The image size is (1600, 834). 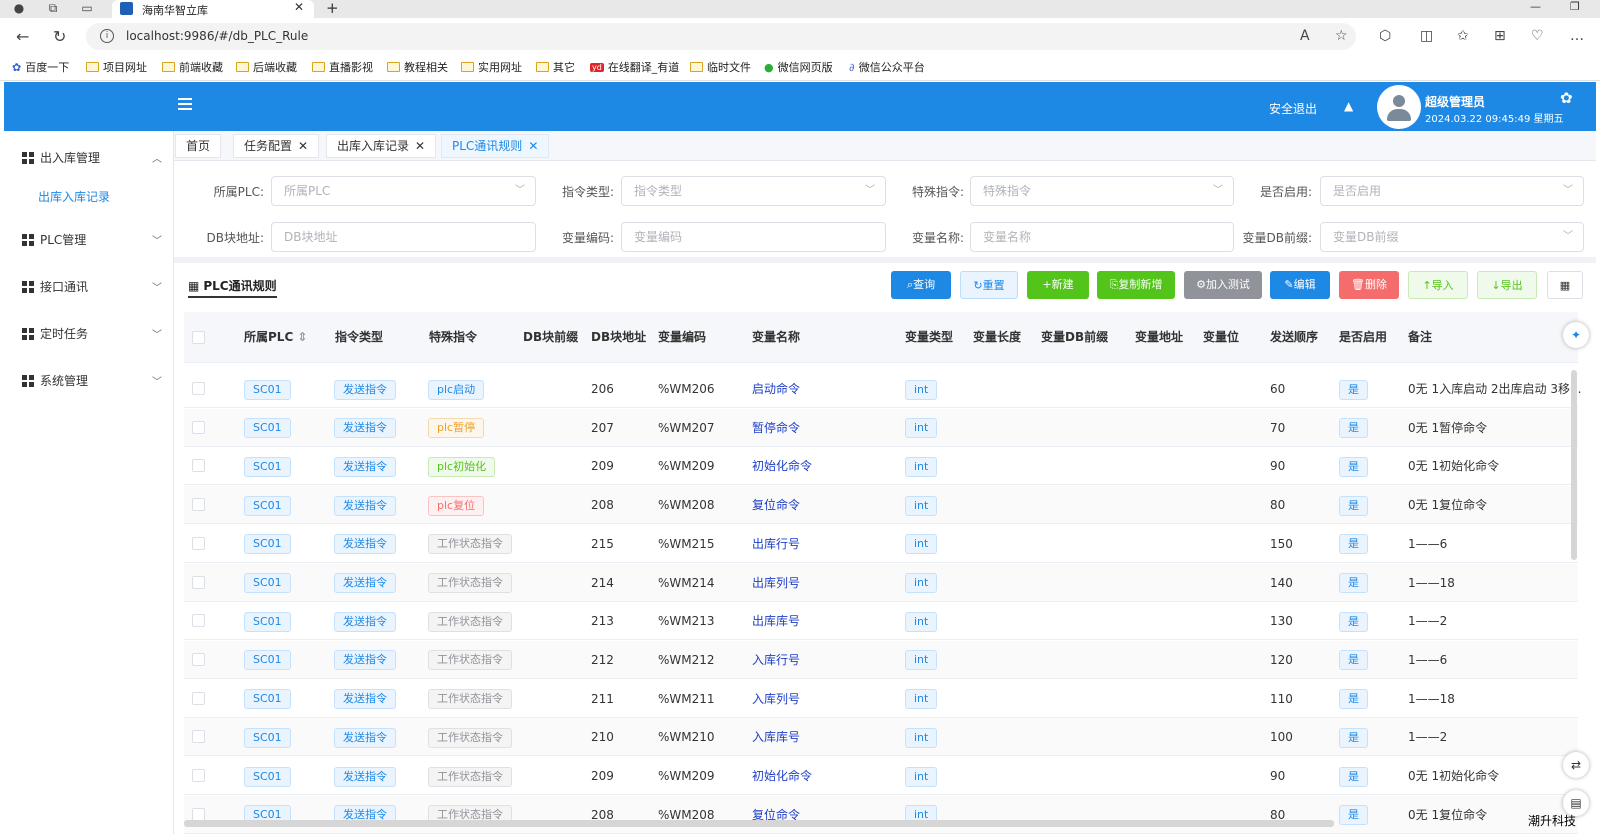 I want to click on read-aloud-icon: A, so click(x=1305, y=36).